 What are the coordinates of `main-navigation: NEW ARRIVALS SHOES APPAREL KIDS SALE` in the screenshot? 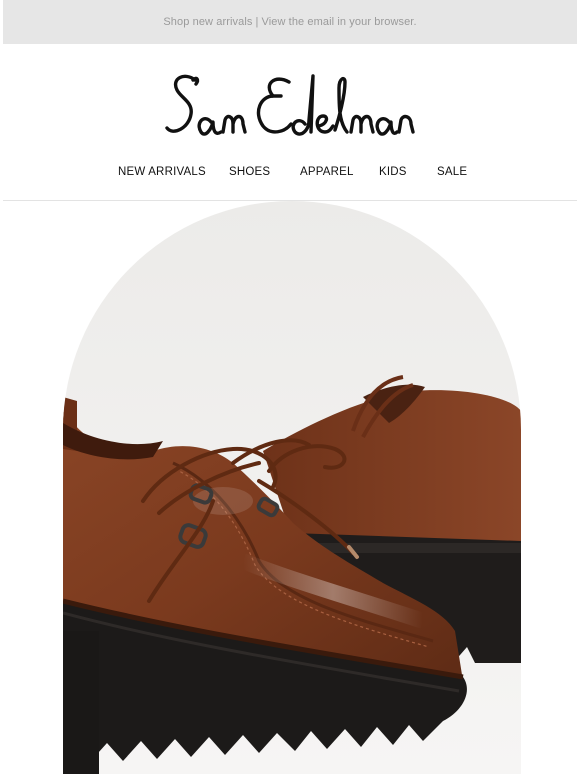 It's located at (290, 177).